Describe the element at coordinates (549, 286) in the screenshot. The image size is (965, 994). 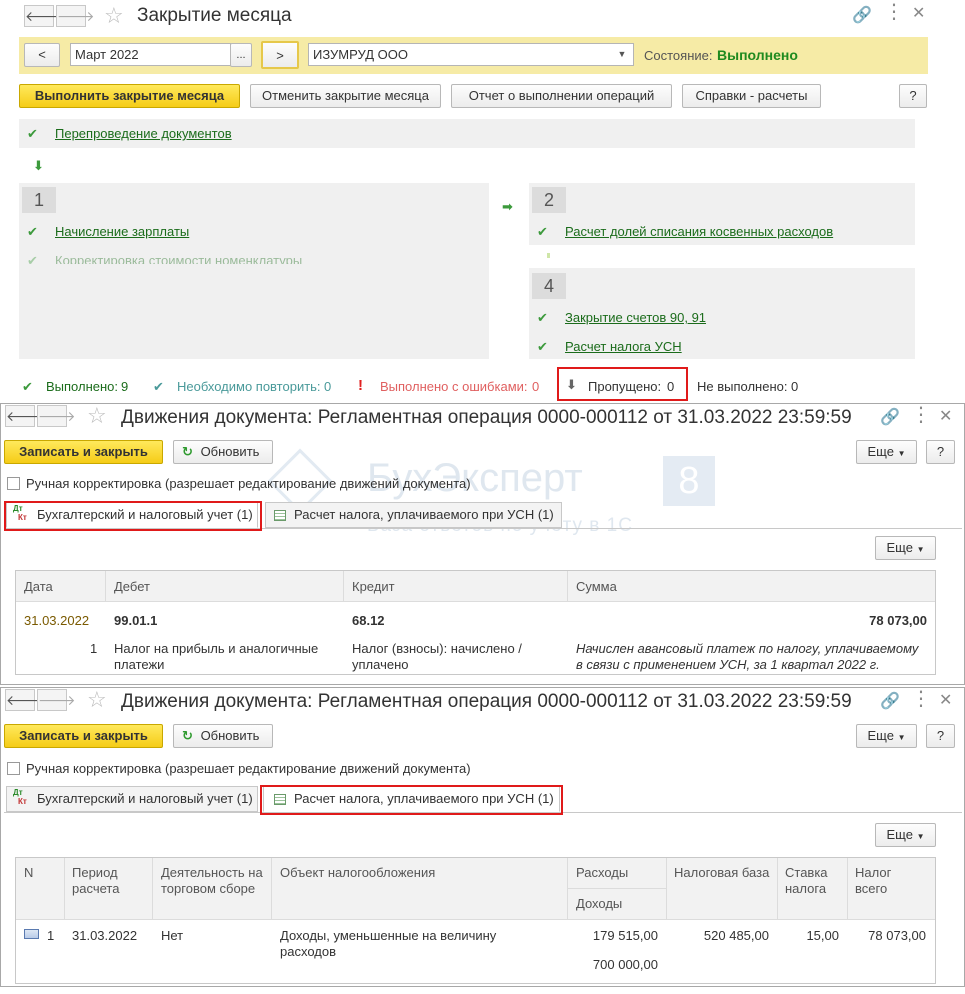
I see `step4-number: 4` at that location.